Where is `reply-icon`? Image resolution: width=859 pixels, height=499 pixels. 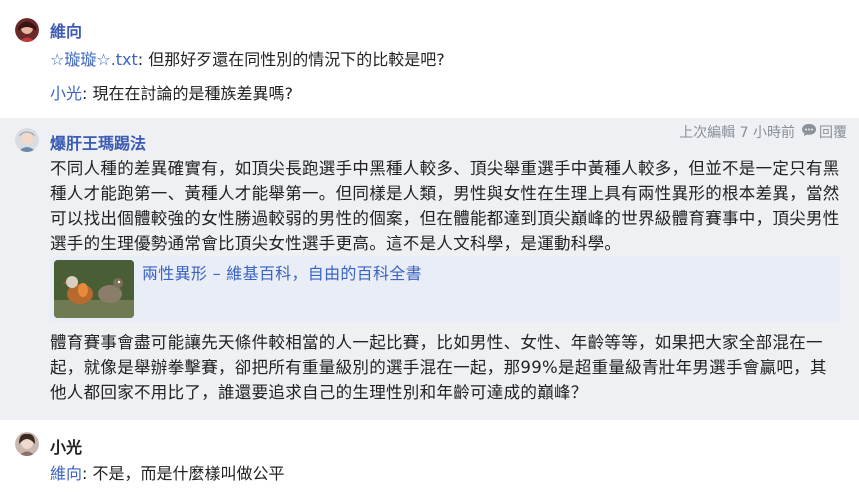
reply-icon is located at coordinates (809, 132).